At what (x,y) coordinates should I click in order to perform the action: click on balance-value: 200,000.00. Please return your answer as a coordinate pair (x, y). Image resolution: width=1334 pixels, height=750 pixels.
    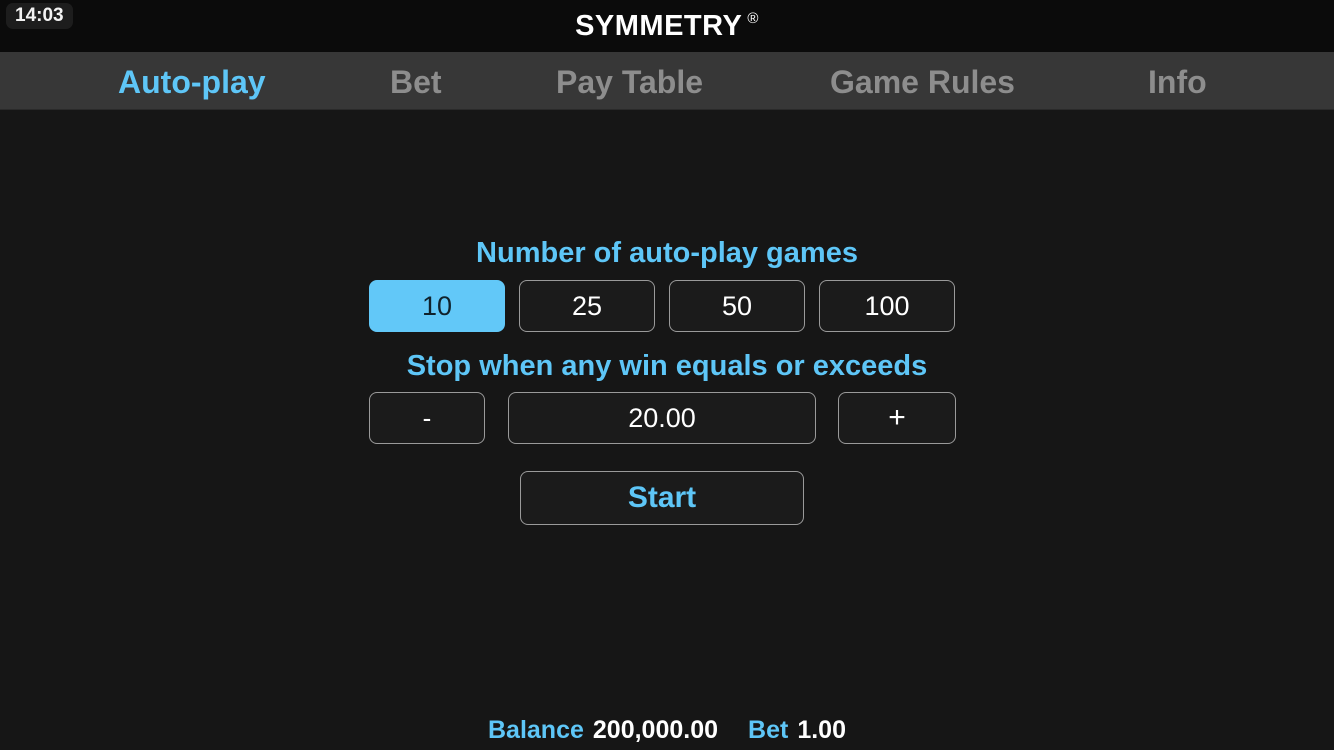
    Looking at the image, I should click on (655, 729).